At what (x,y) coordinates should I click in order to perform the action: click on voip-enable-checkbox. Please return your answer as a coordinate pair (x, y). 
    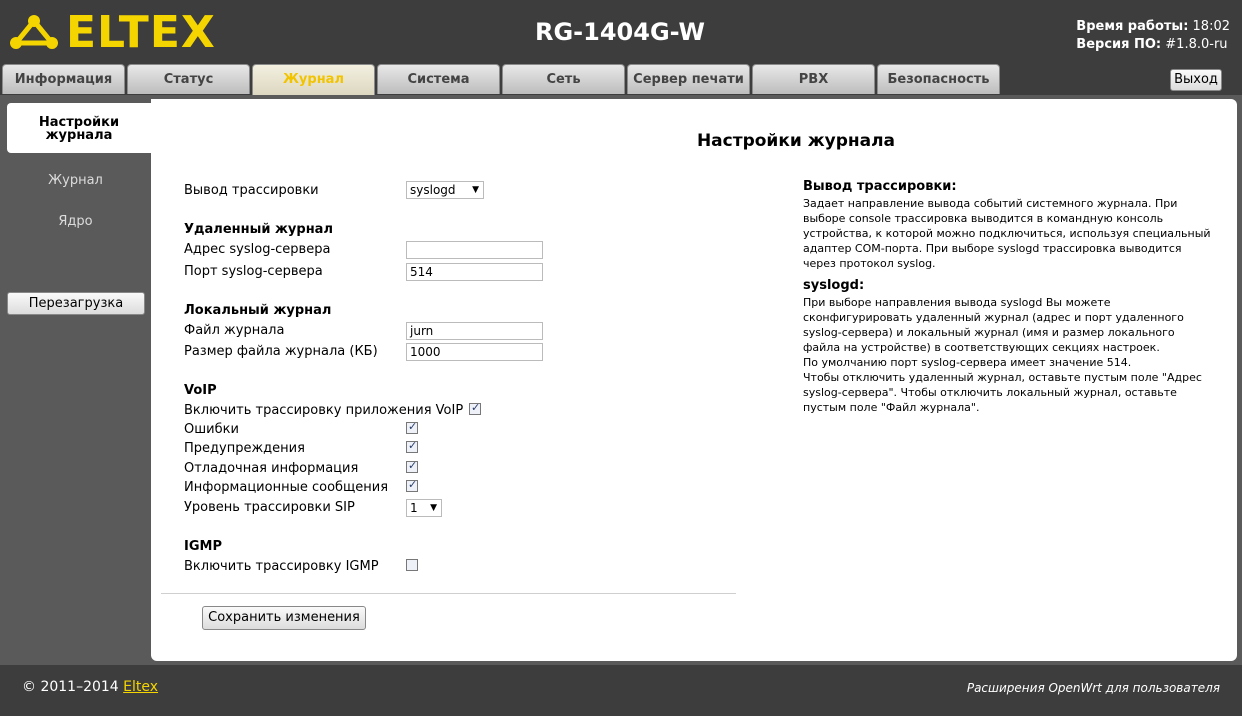
    Looking at the image, I should click on (475, 408).